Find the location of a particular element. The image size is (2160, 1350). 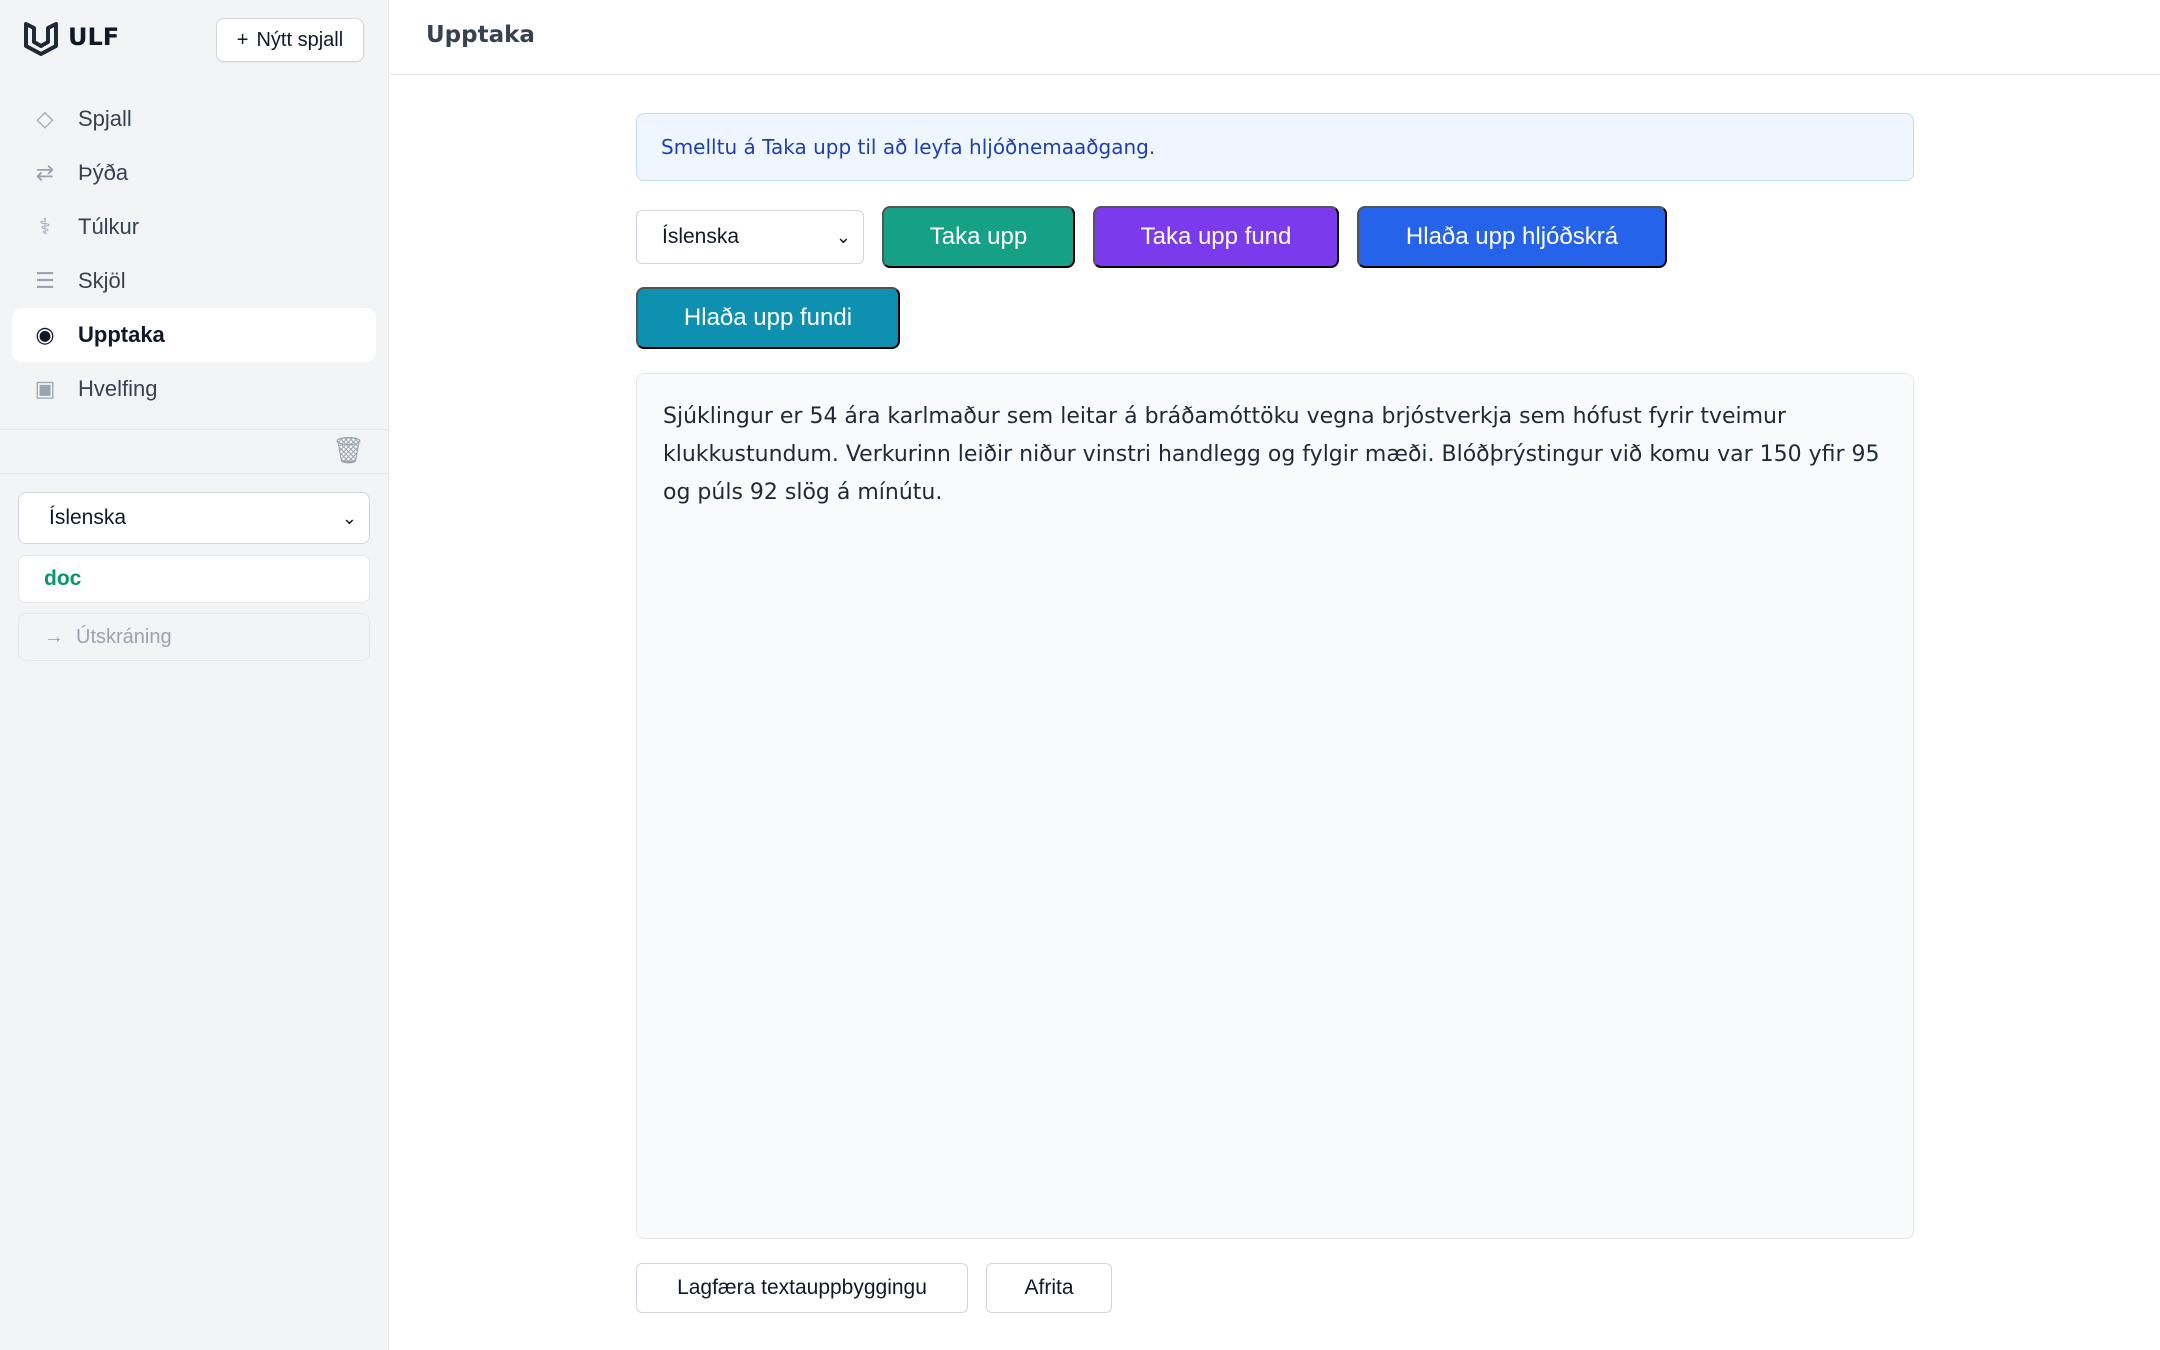

sidebar-item-label: Túlkur is located at coordinates (109, 226).